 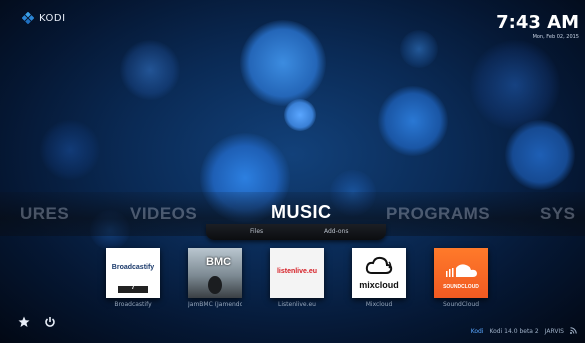 What do you see at coordinates (438, 214) in the screenshot?
I see `menu-item-programs: PROGRAMS` at bounding box center [438, 214].